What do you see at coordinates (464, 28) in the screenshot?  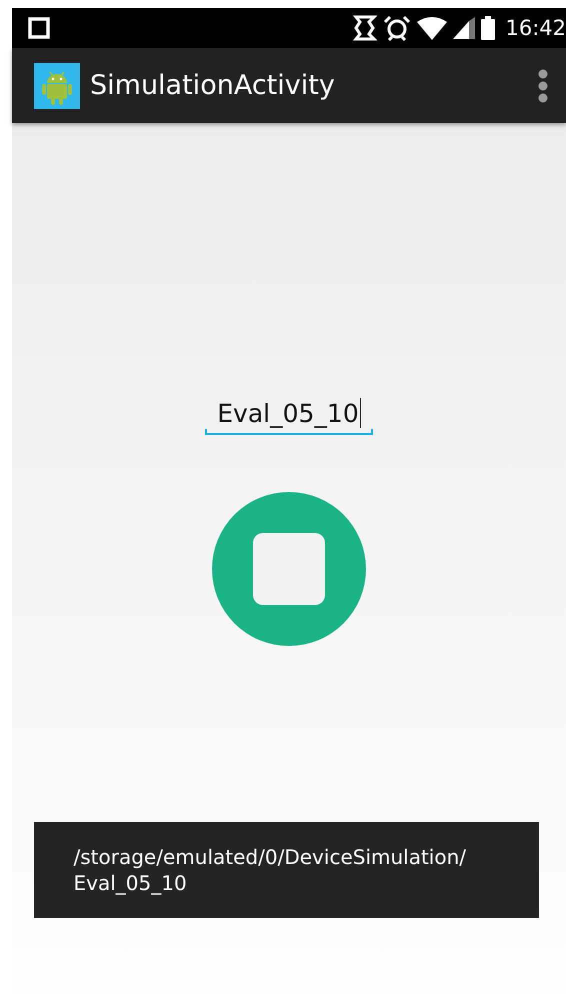 I see `signal-icon` at bounding box center [464, 28].